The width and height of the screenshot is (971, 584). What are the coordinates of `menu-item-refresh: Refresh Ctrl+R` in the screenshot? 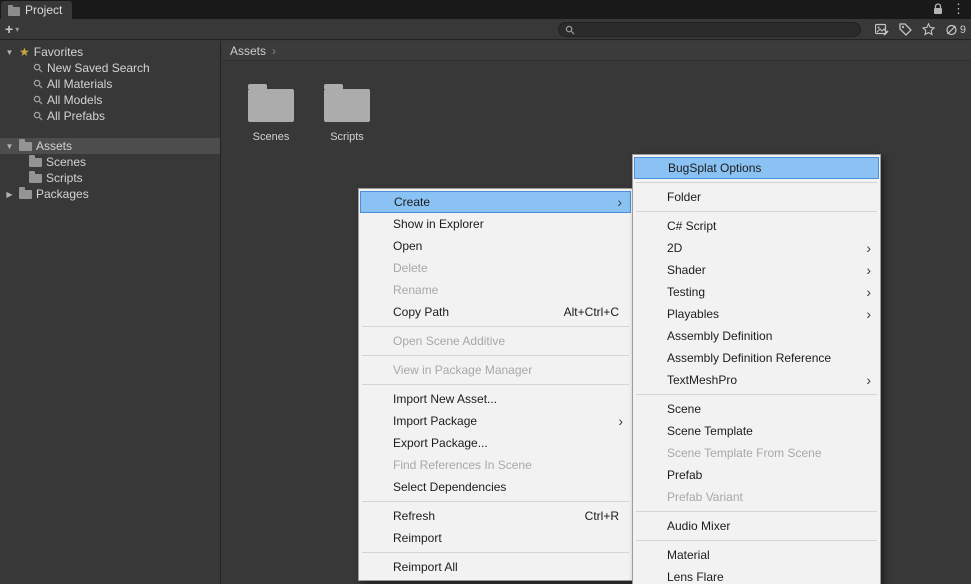 It's located at (495, 516).